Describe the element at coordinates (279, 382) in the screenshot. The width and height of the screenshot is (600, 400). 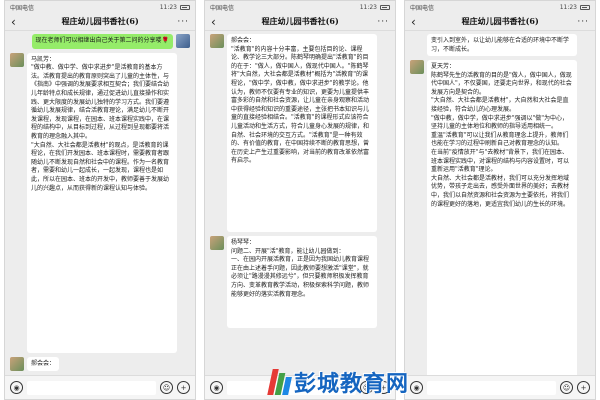
I see `watermark-logo-icon` at that location.